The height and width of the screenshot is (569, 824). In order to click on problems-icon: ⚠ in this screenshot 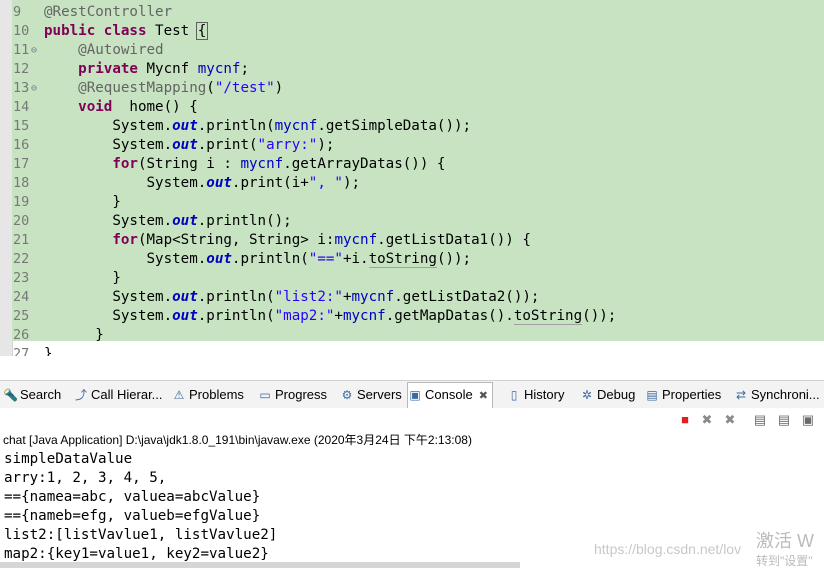, I will do `click(179, 395)`.